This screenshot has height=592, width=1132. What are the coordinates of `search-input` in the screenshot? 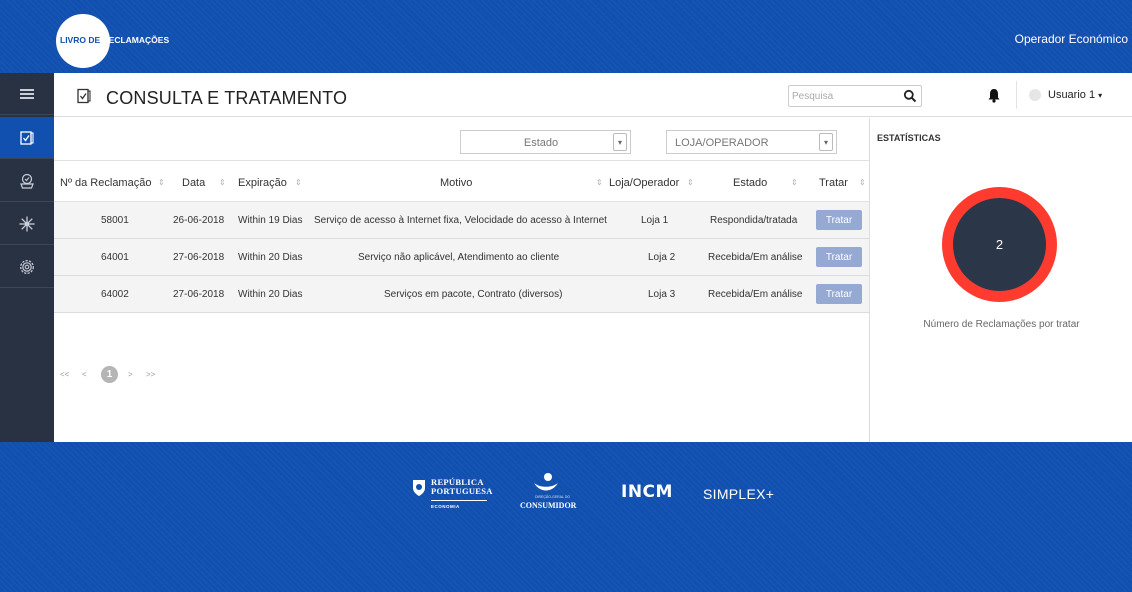 It's located at (837, 96).